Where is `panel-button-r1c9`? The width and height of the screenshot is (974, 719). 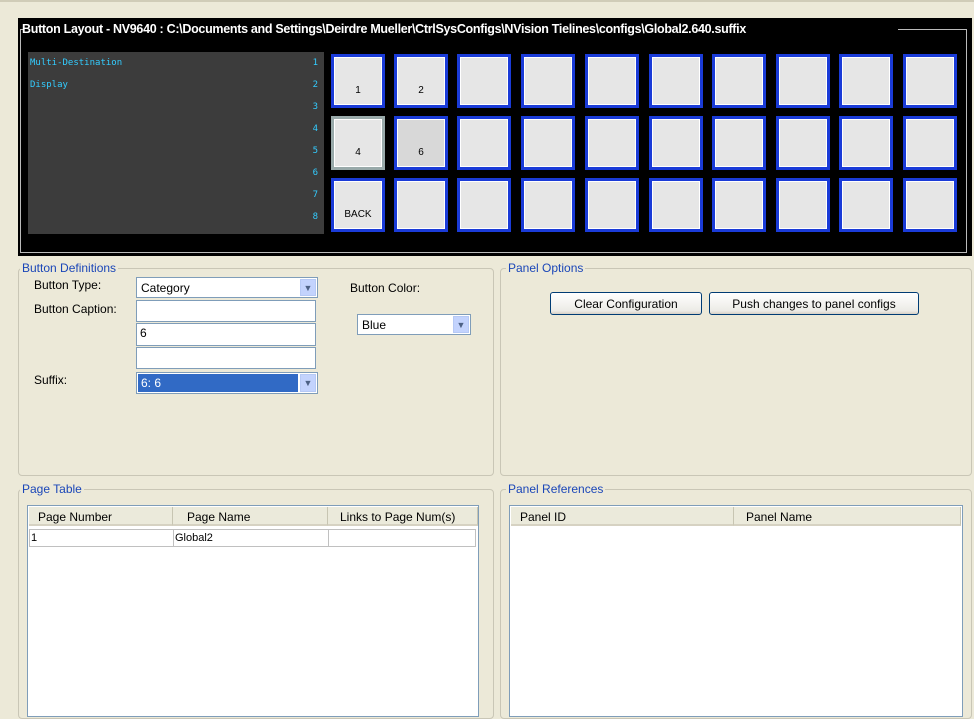 panel-button-r1c9 is located at coordinates (866, 81).